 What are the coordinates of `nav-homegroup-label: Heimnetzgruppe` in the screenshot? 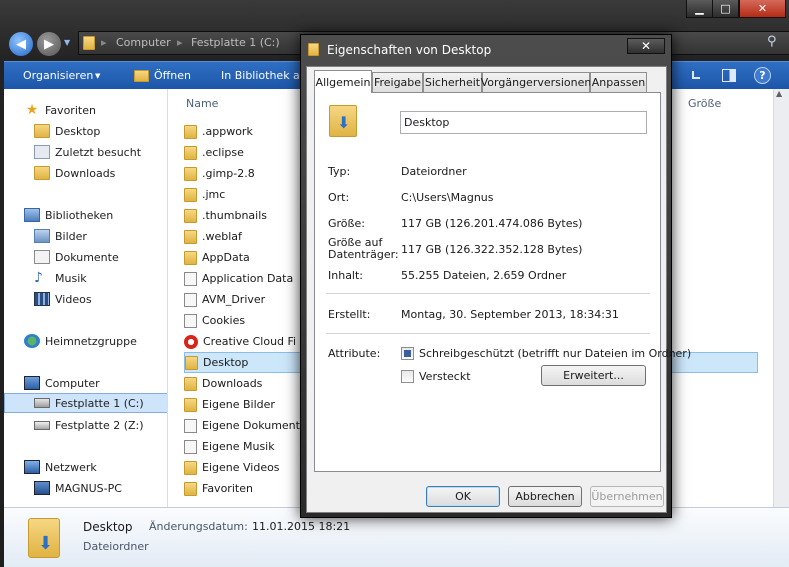 It's located at (91, 341).